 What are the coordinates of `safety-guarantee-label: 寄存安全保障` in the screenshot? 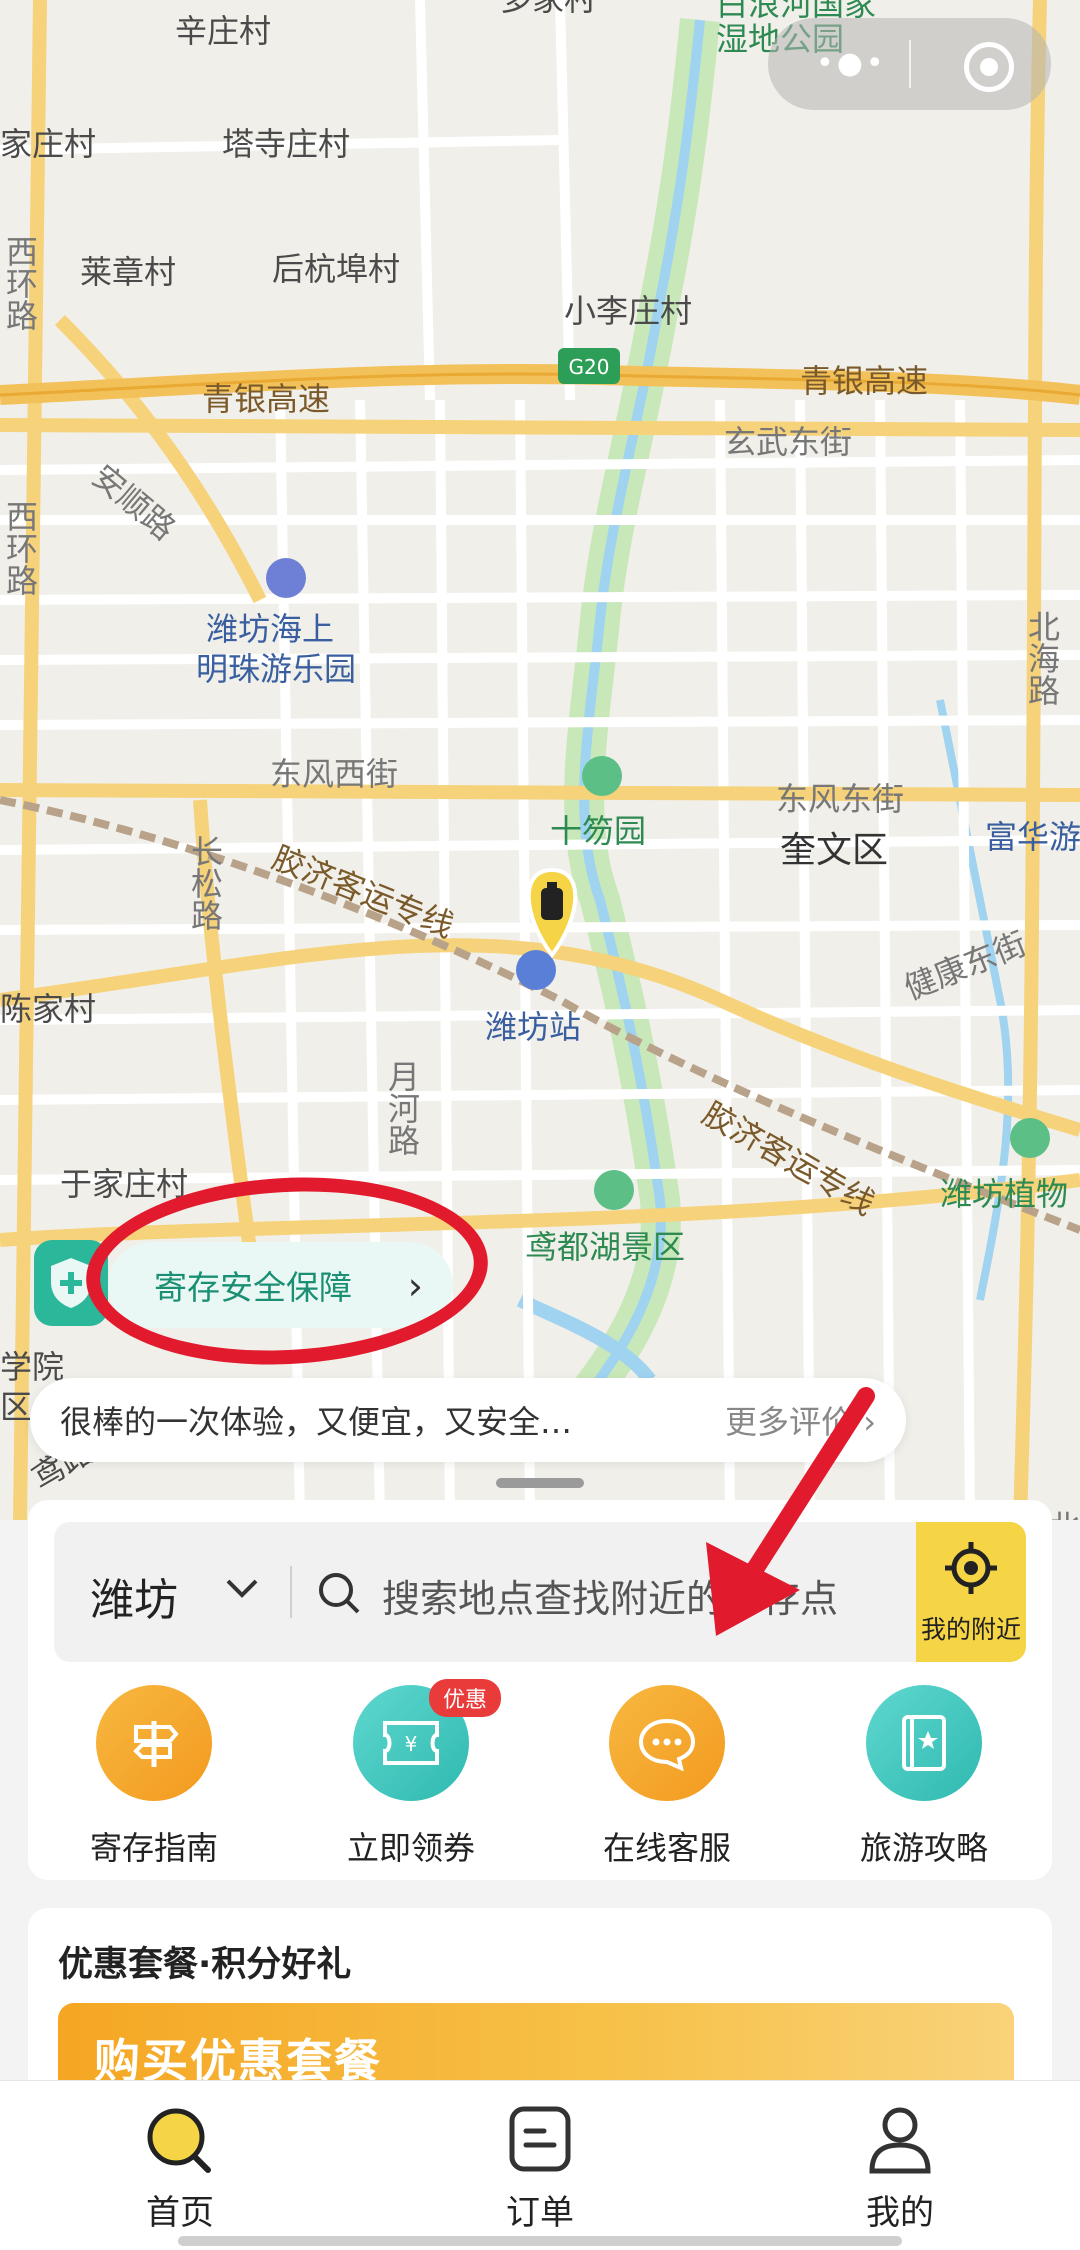 It's located at (253, 1287).